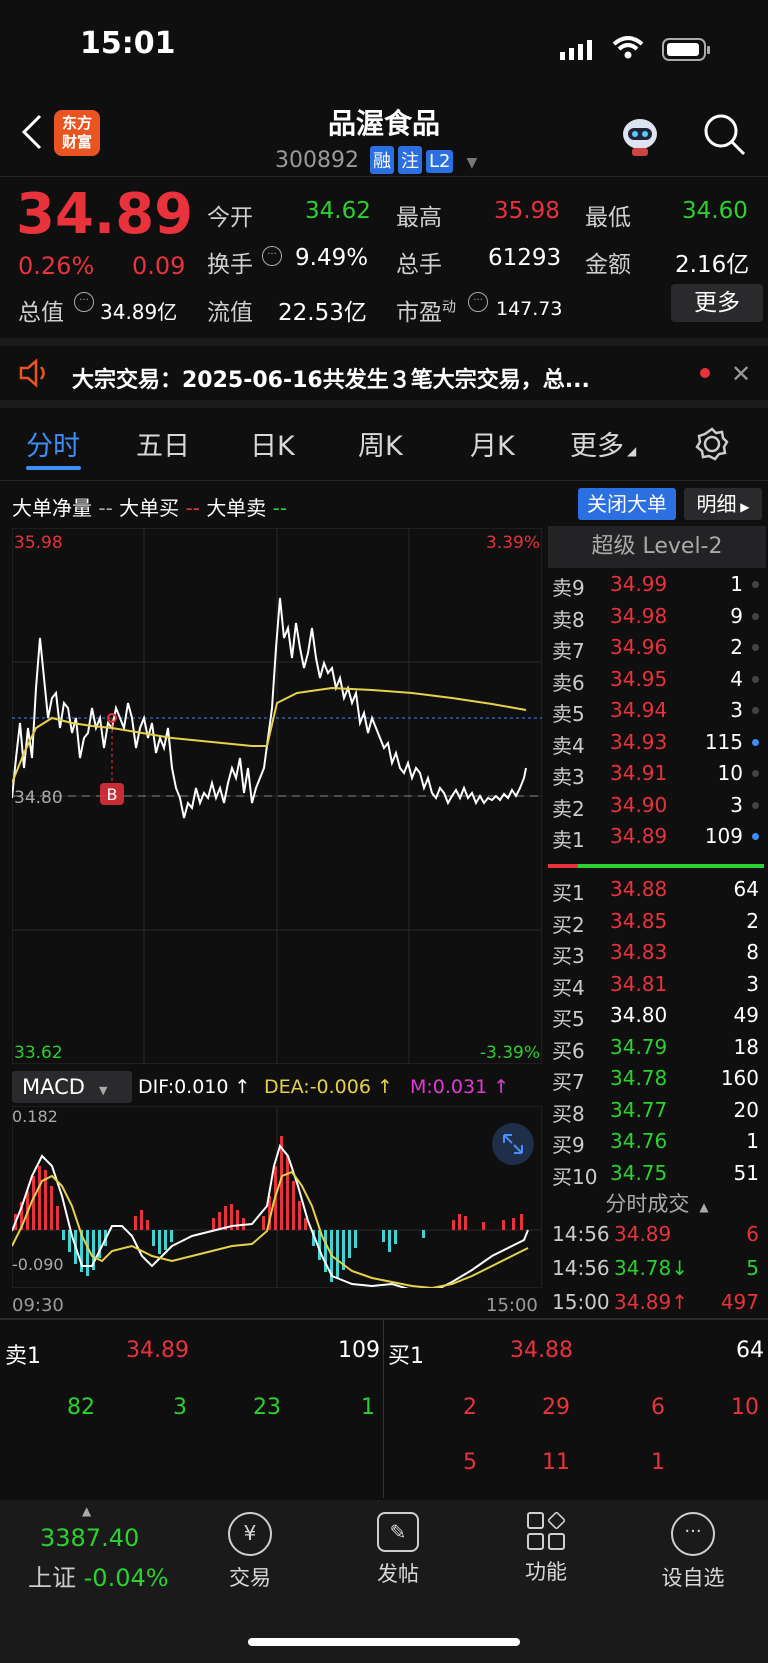  What do you see at coordinates (730, 773) in the screenshot?
I see `ask-qty: 10` at bounding box center [730, 773].